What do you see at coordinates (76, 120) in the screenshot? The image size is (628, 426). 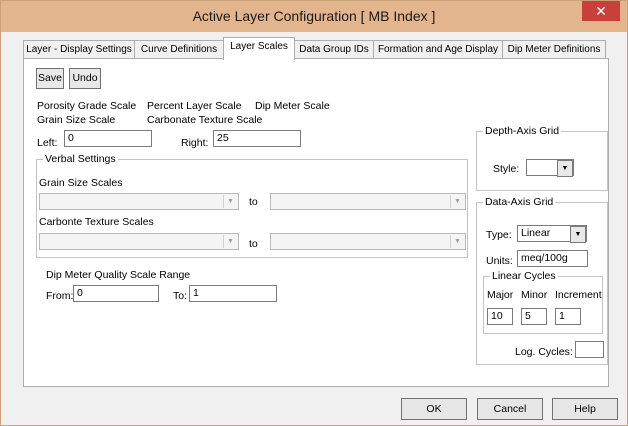 I see `grain-size-scale-option: Grain Size Scale` at bounding box center [76, 120].